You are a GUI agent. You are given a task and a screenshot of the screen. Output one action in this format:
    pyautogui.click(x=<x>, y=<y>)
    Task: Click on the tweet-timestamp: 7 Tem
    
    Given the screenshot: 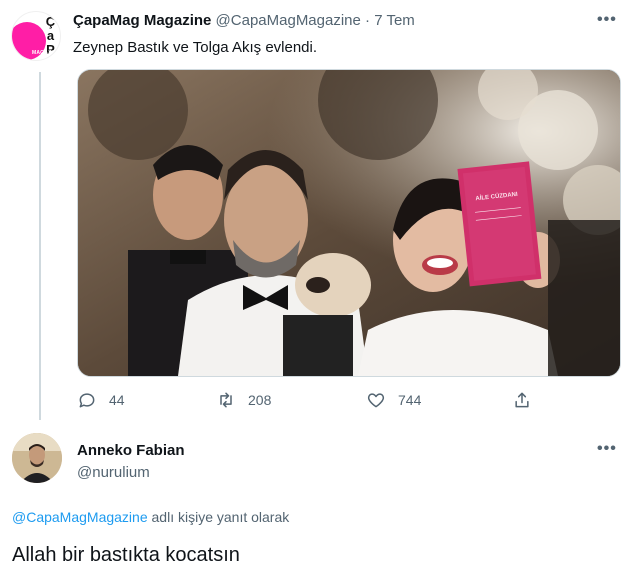 What is the action you would take?
    pyautogui.click(x=394, y=20)
    